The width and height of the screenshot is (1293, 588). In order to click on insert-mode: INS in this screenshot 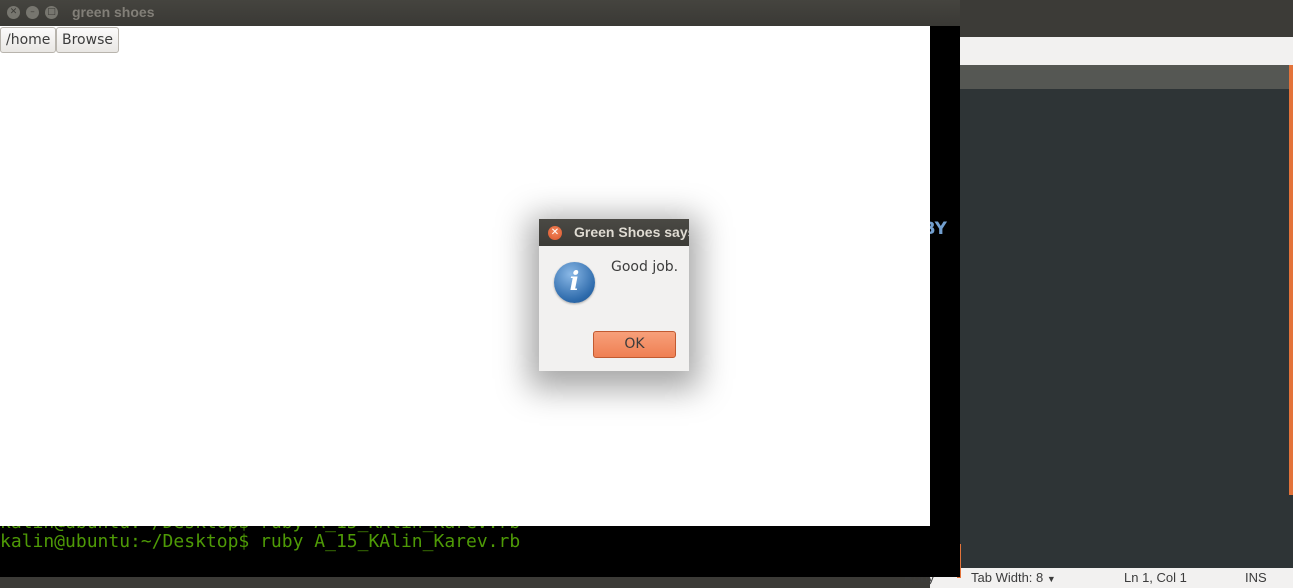, I will do `click(1256, 577)`.